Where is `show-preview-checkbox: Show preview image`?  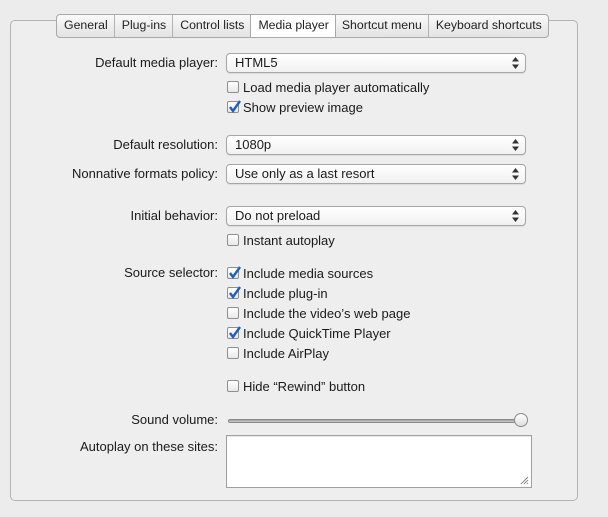
show-preview-checkbox: Show preview image is located at coordinates (295, 107).